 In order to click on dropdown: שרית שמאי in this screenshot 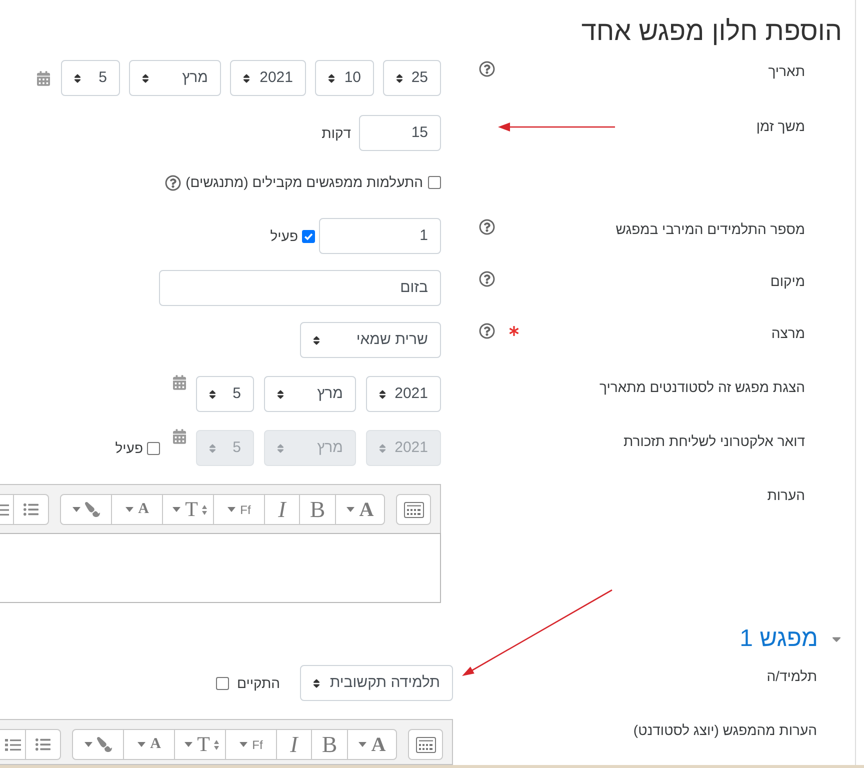, I will do `click(370, 340)`.